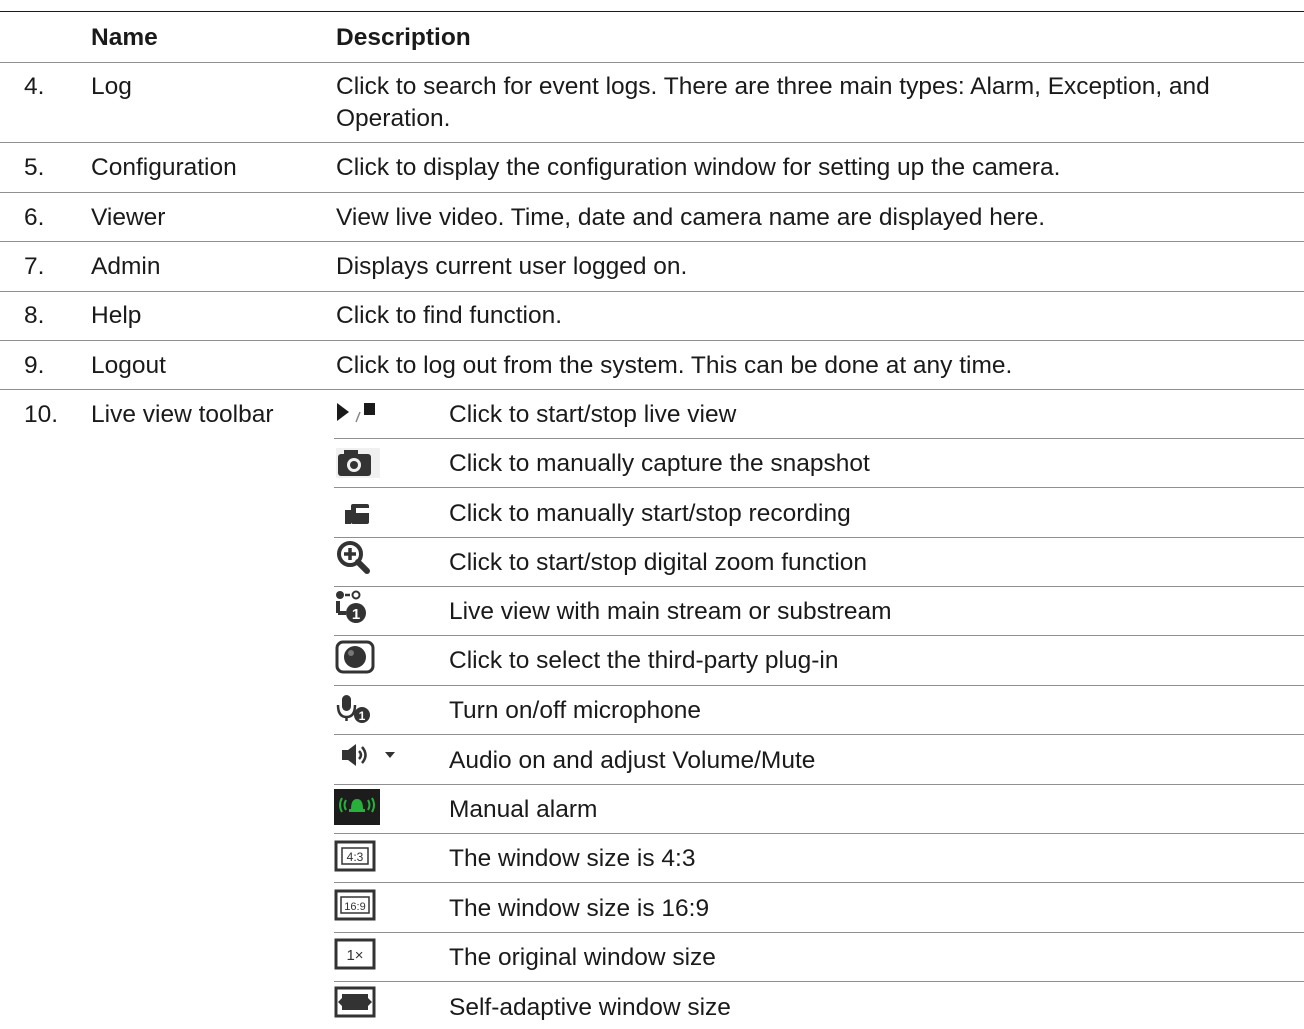  I want to click on toolbar-description: Audio on and adjust Volume/Mute, so click(632, 760).